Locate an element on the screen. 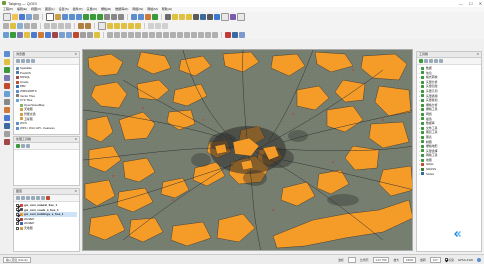  close-button: ✕ is located at coordinates (480, 3).